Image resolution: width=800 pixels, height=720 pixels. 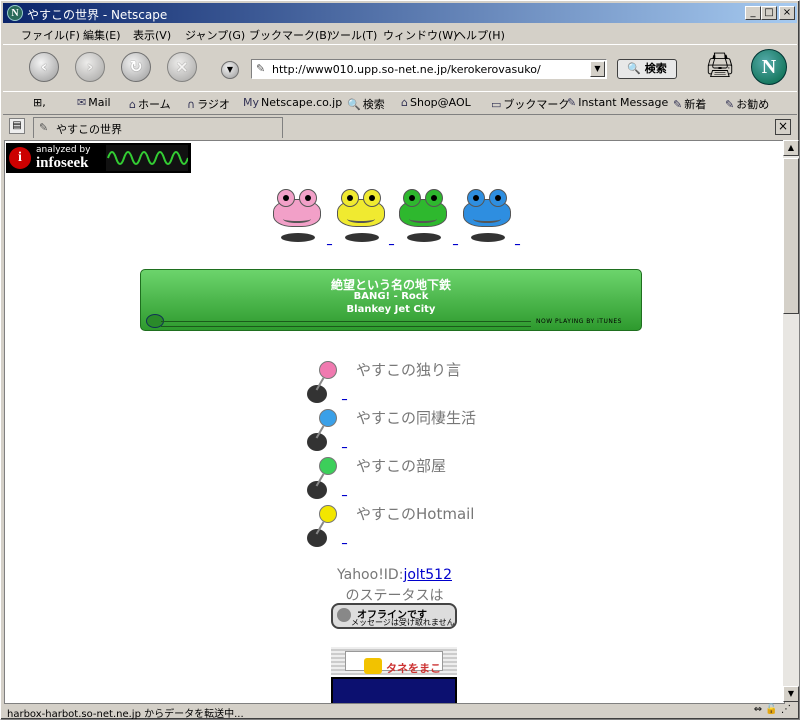 What do you see at coordinates (366, 104) in the screenshot?
I see `ptb-search: 🔍 検索` at bounding box center [366, 104].